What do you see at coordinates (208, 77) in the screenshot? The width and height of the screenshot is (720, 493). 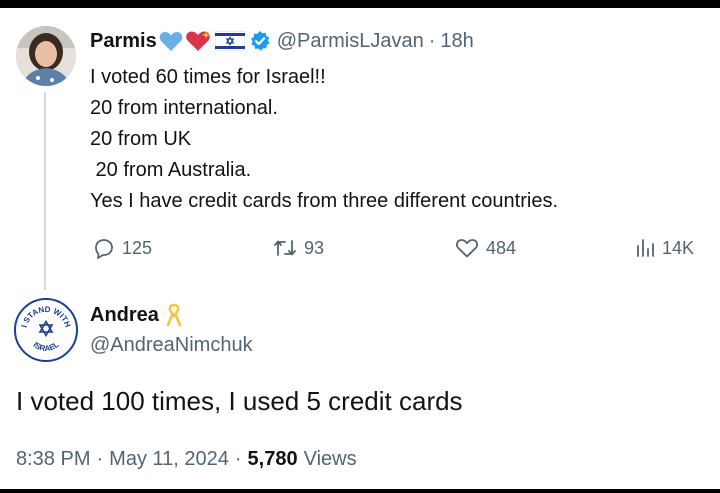 I see `tweet-line: I voted 60 times for Israel!!` at bounding box center [208, 77].